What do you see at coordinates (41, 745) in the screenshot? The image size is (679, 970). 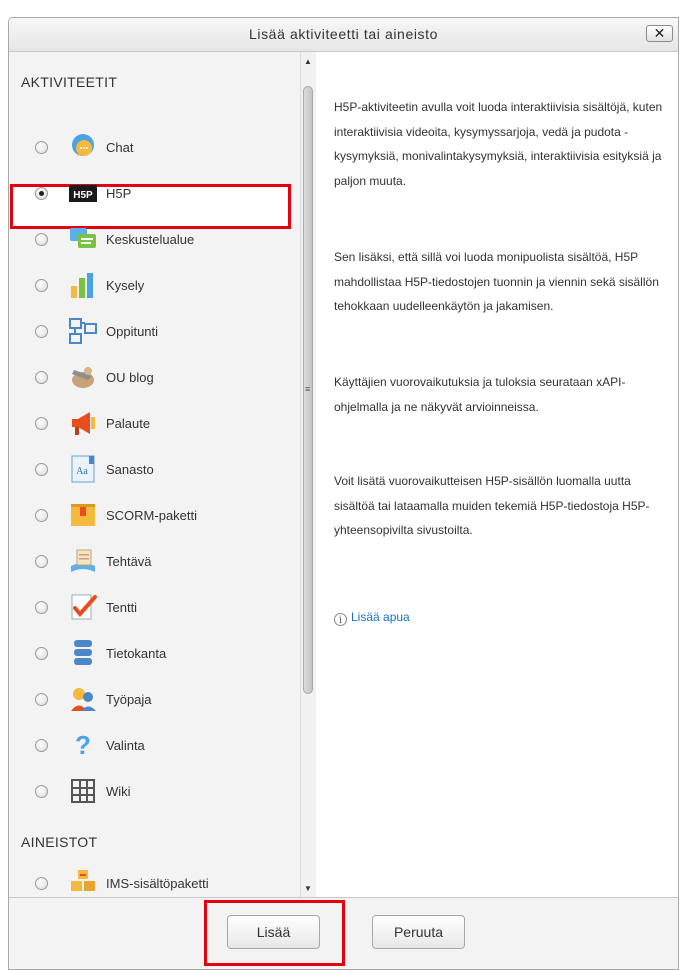 I see `radio-choice` at bounding box center [41, 745].